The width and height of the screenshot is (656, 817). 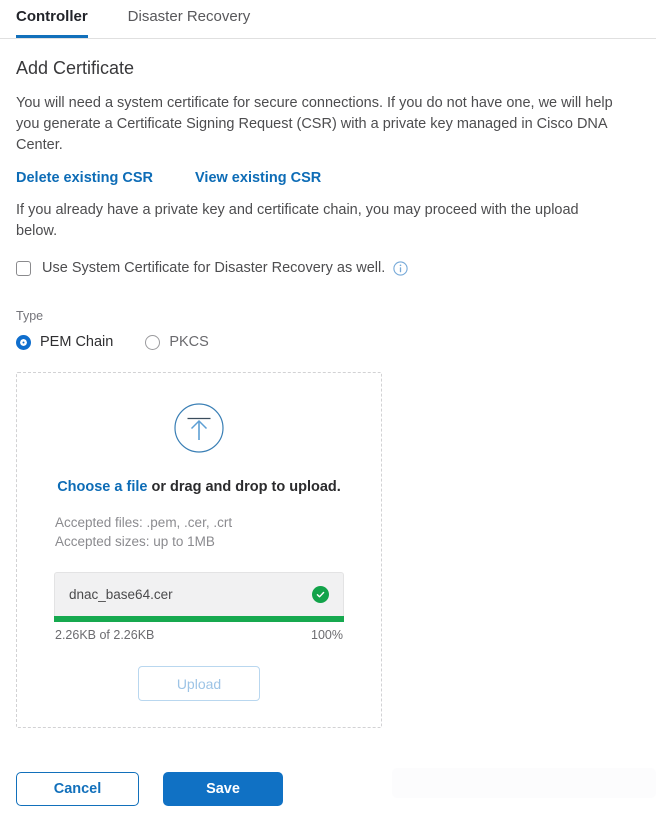 I want to click on upload-percent-text: 100%, so click(x=327, y=635).